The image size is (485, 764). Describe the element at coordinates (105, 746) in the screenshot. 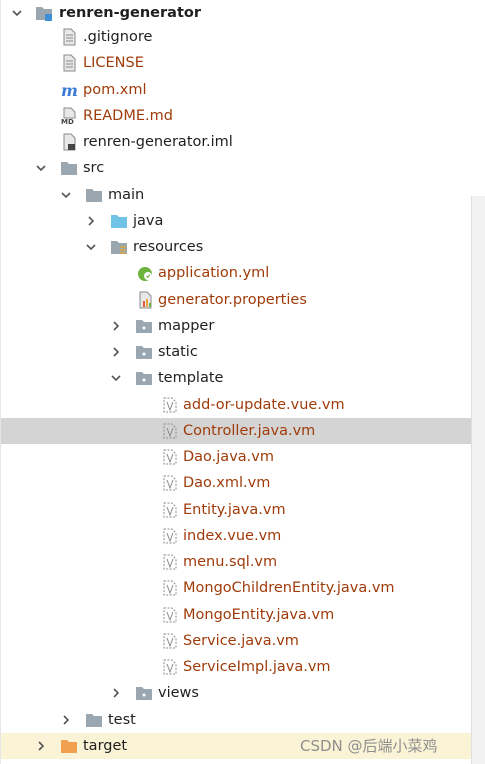

I see `tree-label-target: target` at that location.